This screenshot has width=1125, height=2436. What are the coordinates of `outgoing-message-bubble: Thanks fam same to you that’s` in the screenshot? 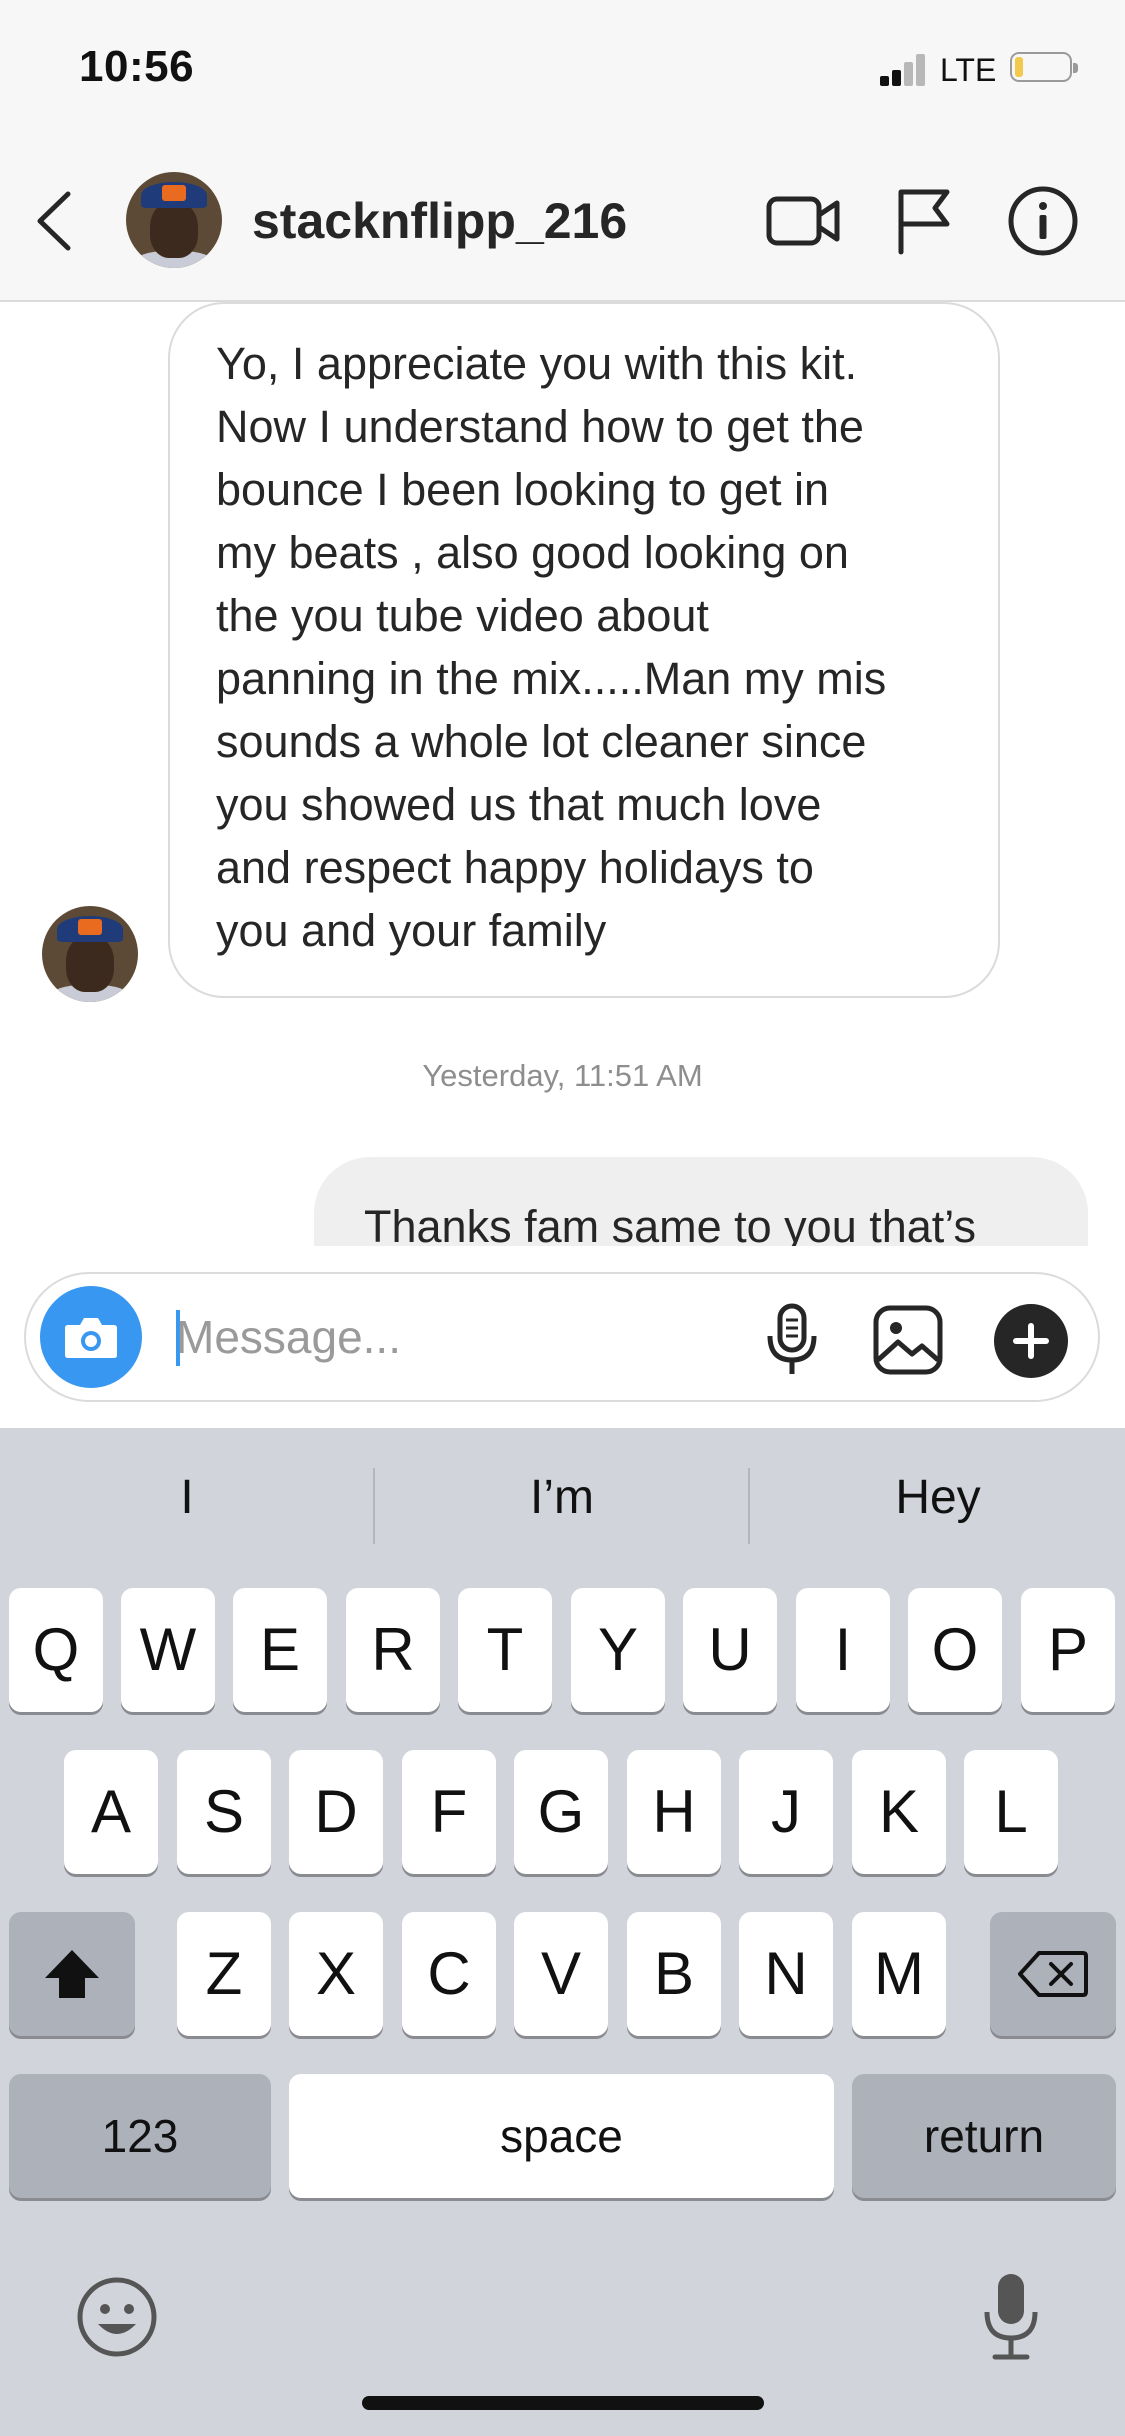 It's located at (701, 1201).